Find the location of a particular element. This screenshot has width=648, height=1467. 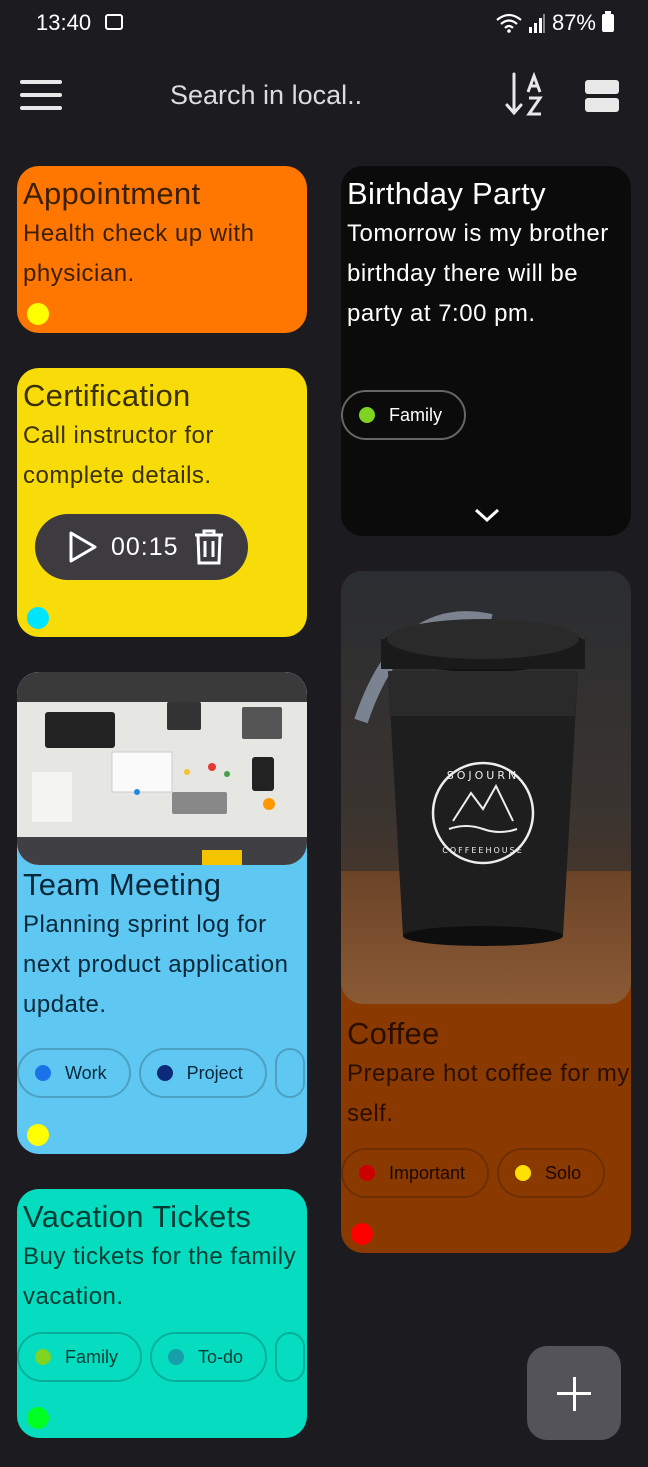

note-title: Certification is located at coordinates (107, 395).